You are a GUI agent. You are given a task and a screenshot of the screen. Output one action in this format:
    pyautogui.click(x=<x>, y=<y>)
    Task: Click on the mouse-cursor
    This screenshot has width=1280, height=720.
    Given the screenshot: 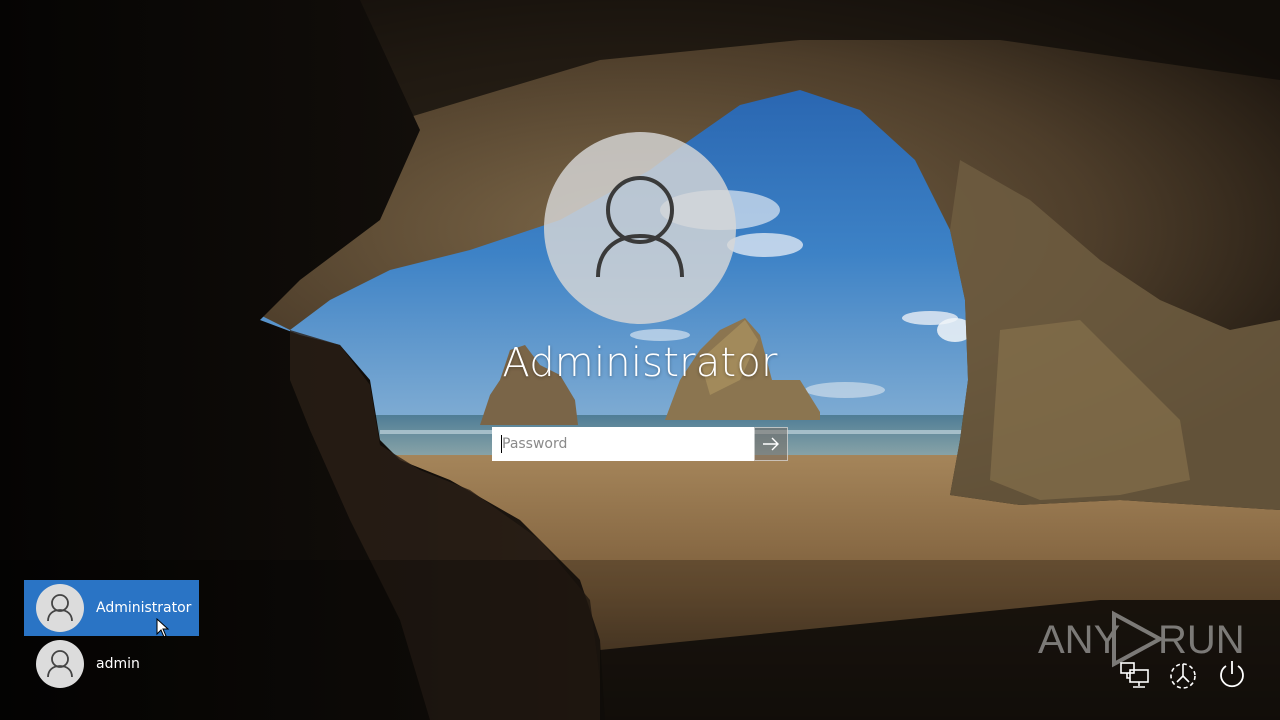 What is the action you would take?
    pyautogui.click(x=163, y=628)
    